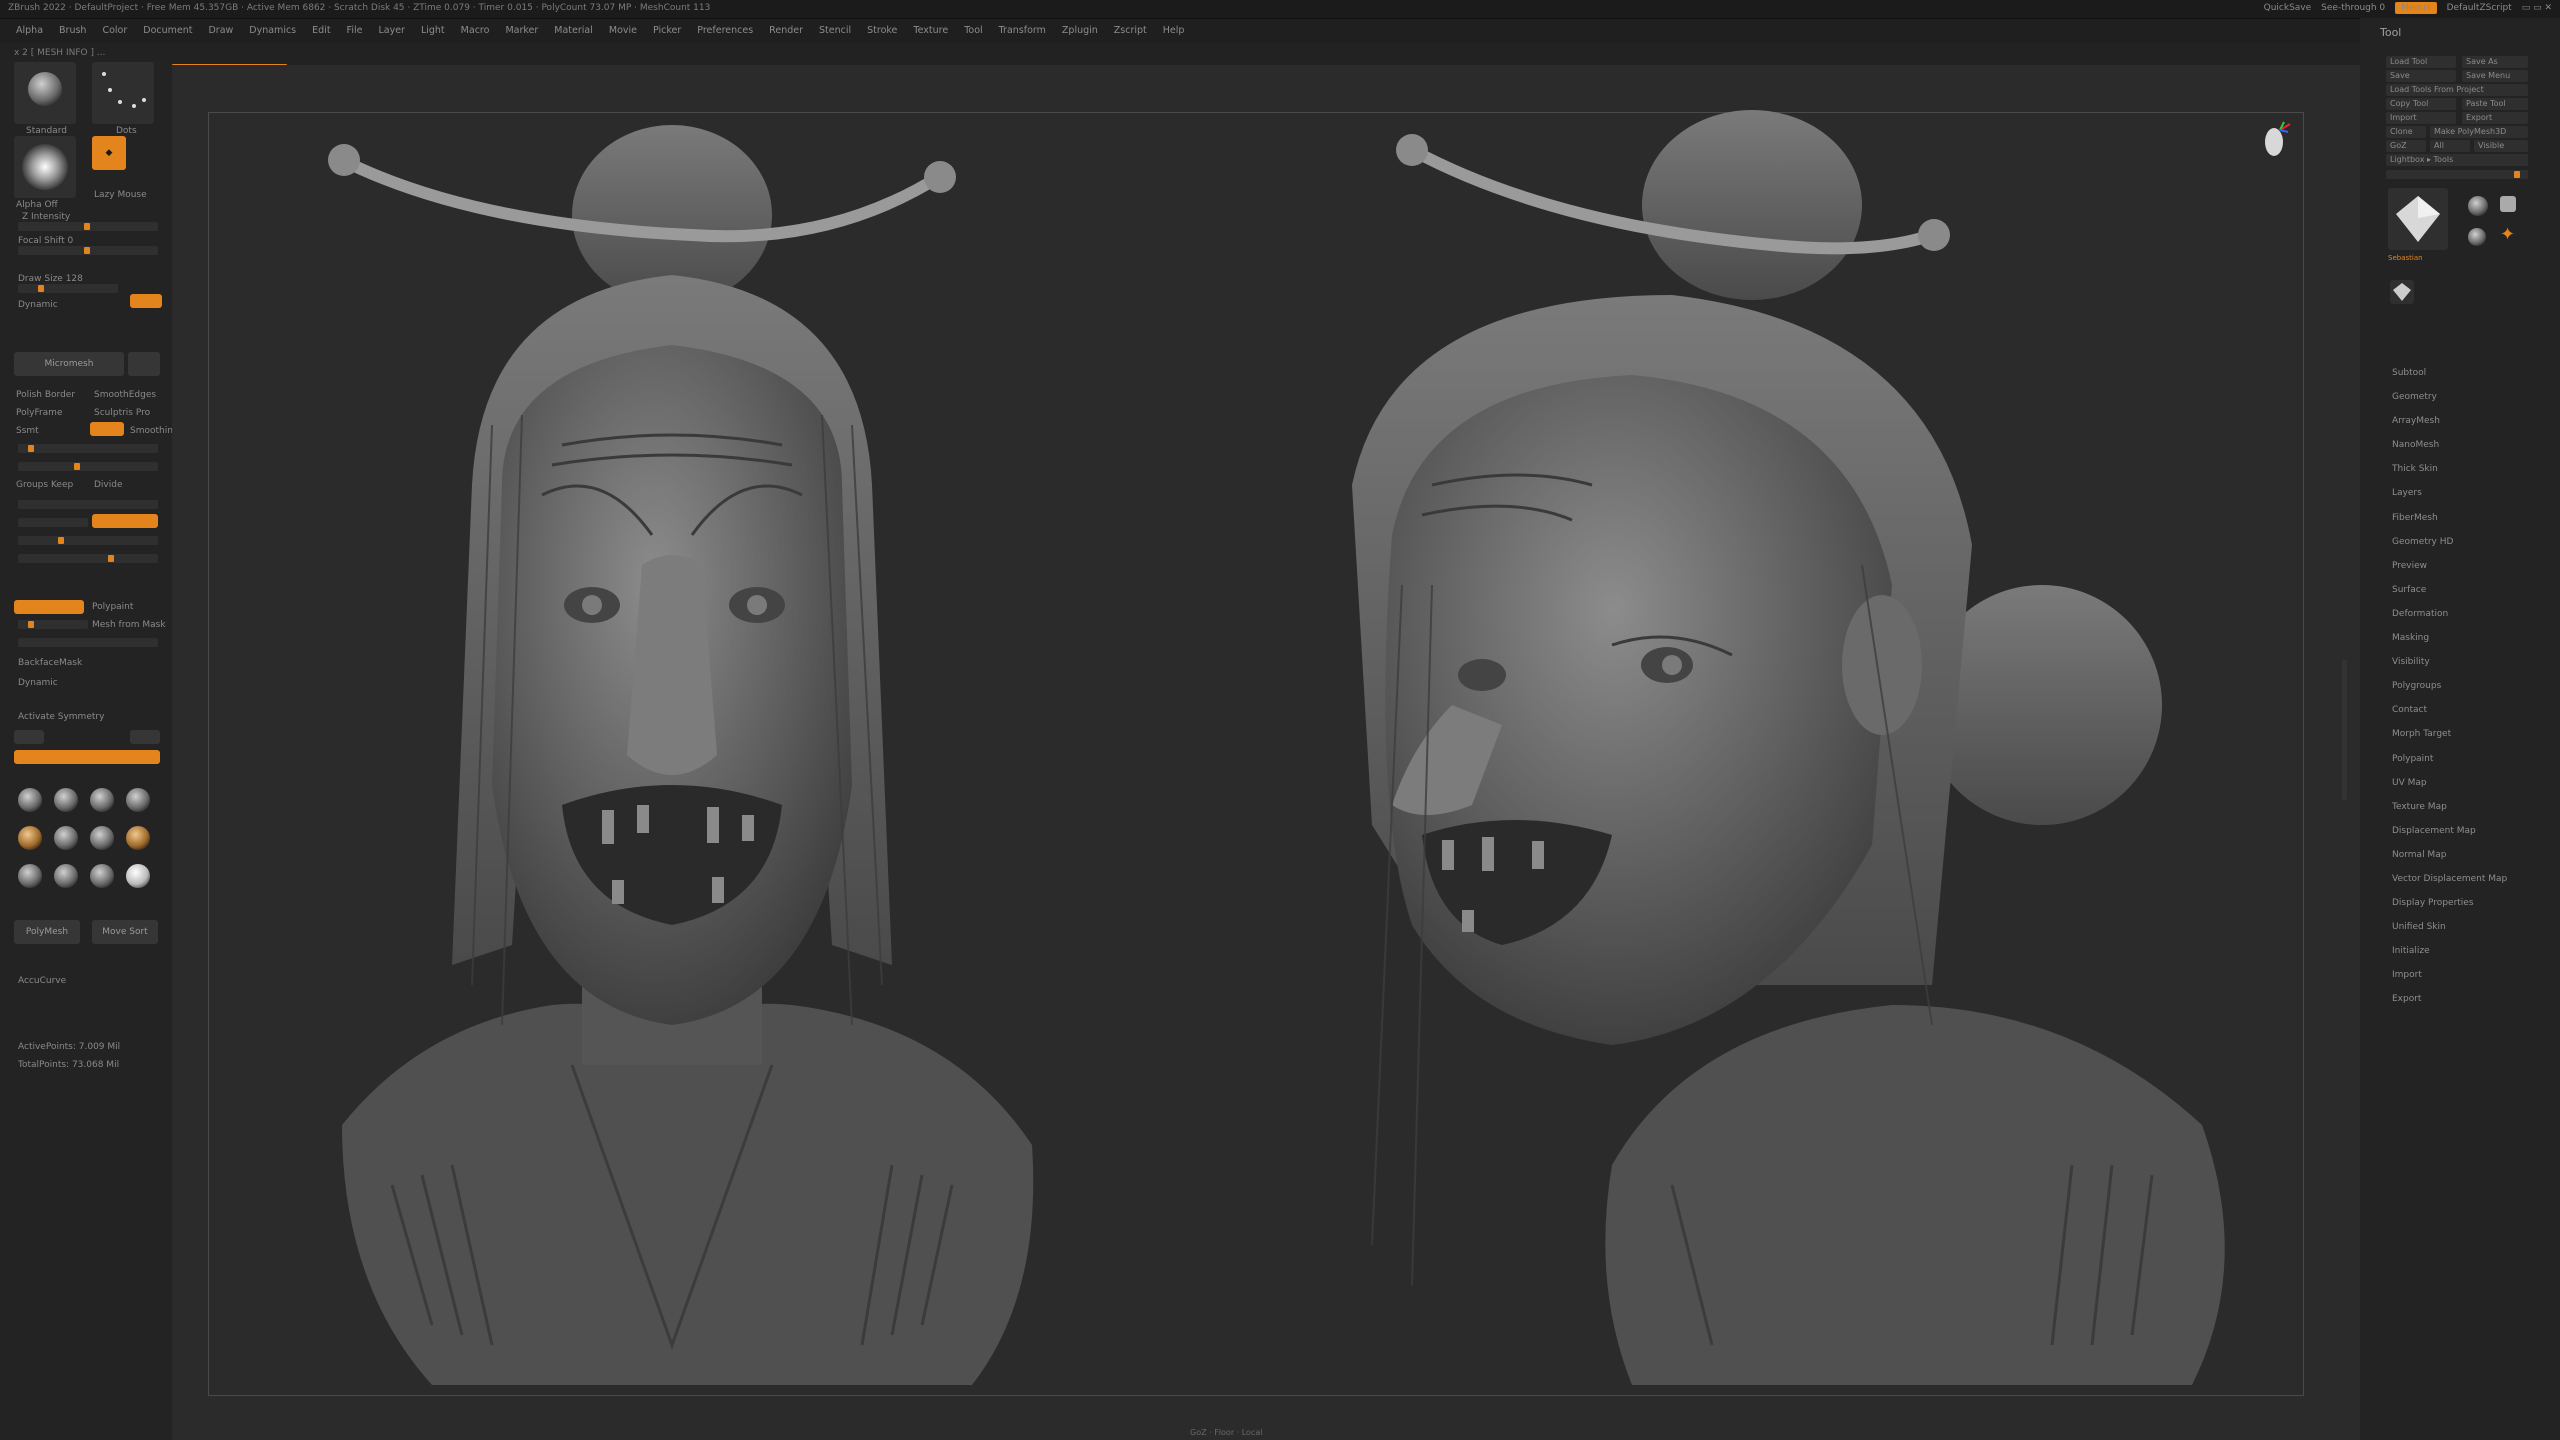 Image resolution: width=2560 pixels, height=1440 pixels. Describe the element at coordinates (2449, 790) in the screenshot. I see `subpalette-uv-map: UV Map` at that location.